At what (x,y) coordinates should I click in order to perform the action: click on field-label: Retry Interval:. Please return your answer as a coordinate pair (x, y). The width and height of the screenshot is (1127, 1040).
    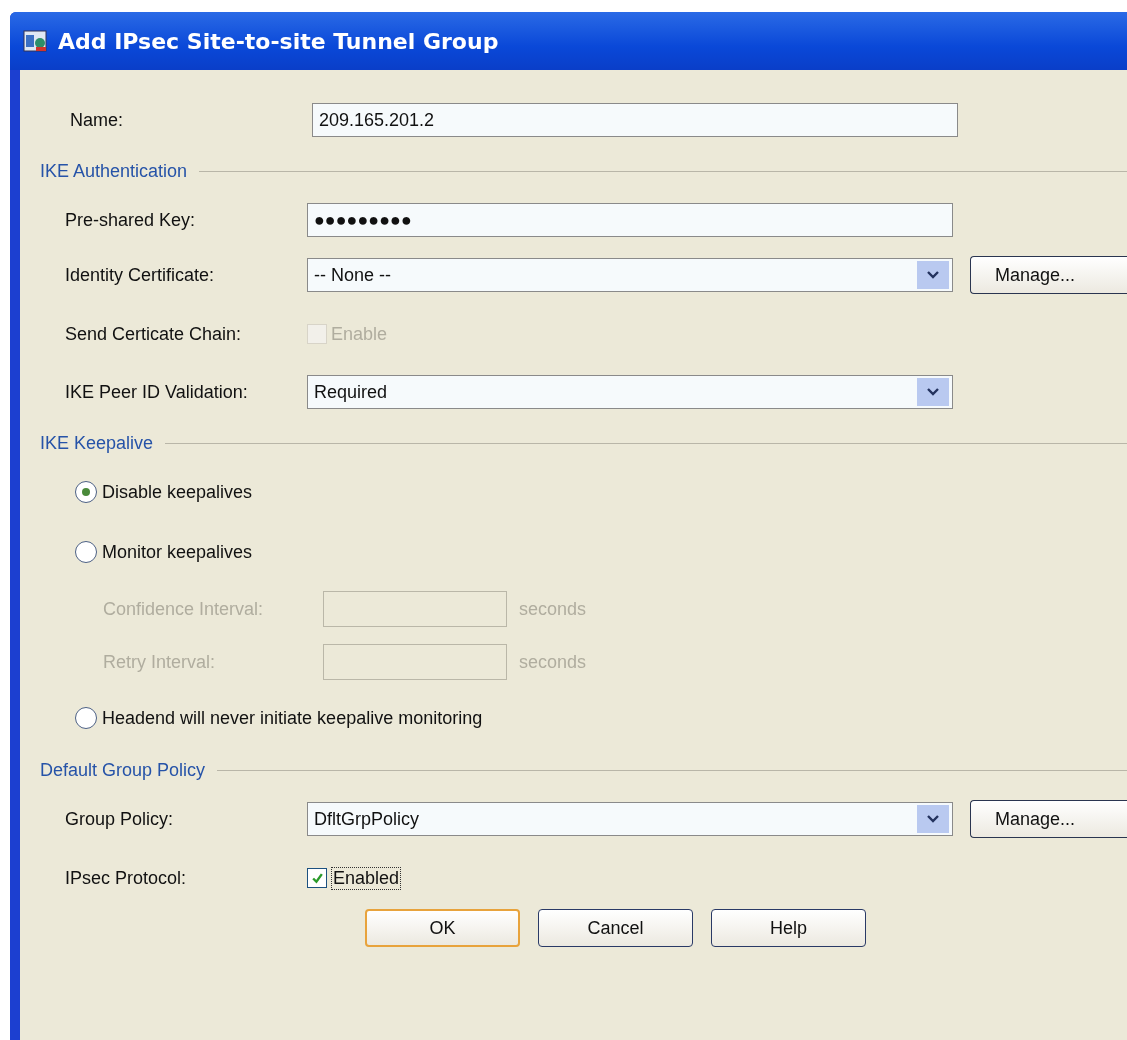
    Looking at the image, I should click on (160, 662).